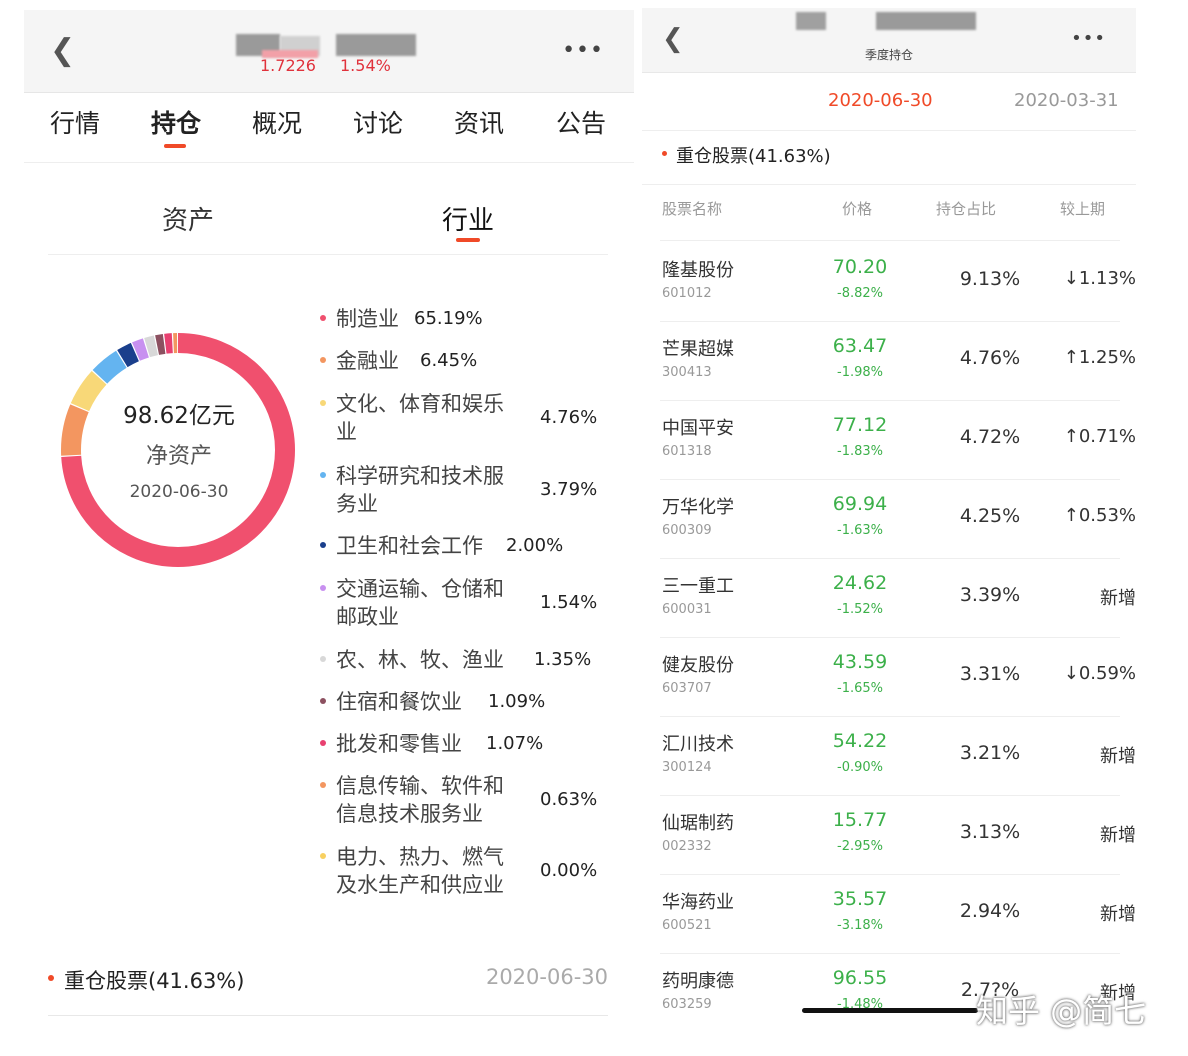 The image size is (1188, 1056). What do you see at coordinates (753, 156) in the screenshot?
I see `section-title: 重仓股票(41.63%)` at bounding box center [753, 156].